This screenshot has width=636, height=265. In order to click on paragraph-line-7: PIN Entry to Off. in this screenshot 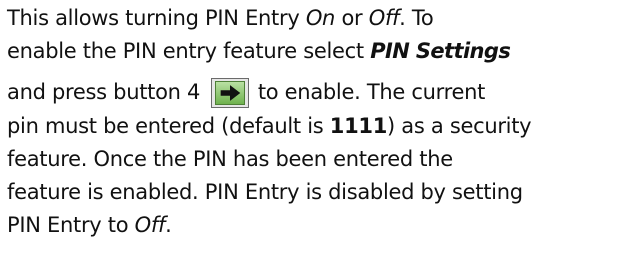, I will do `click(319, 225)`.